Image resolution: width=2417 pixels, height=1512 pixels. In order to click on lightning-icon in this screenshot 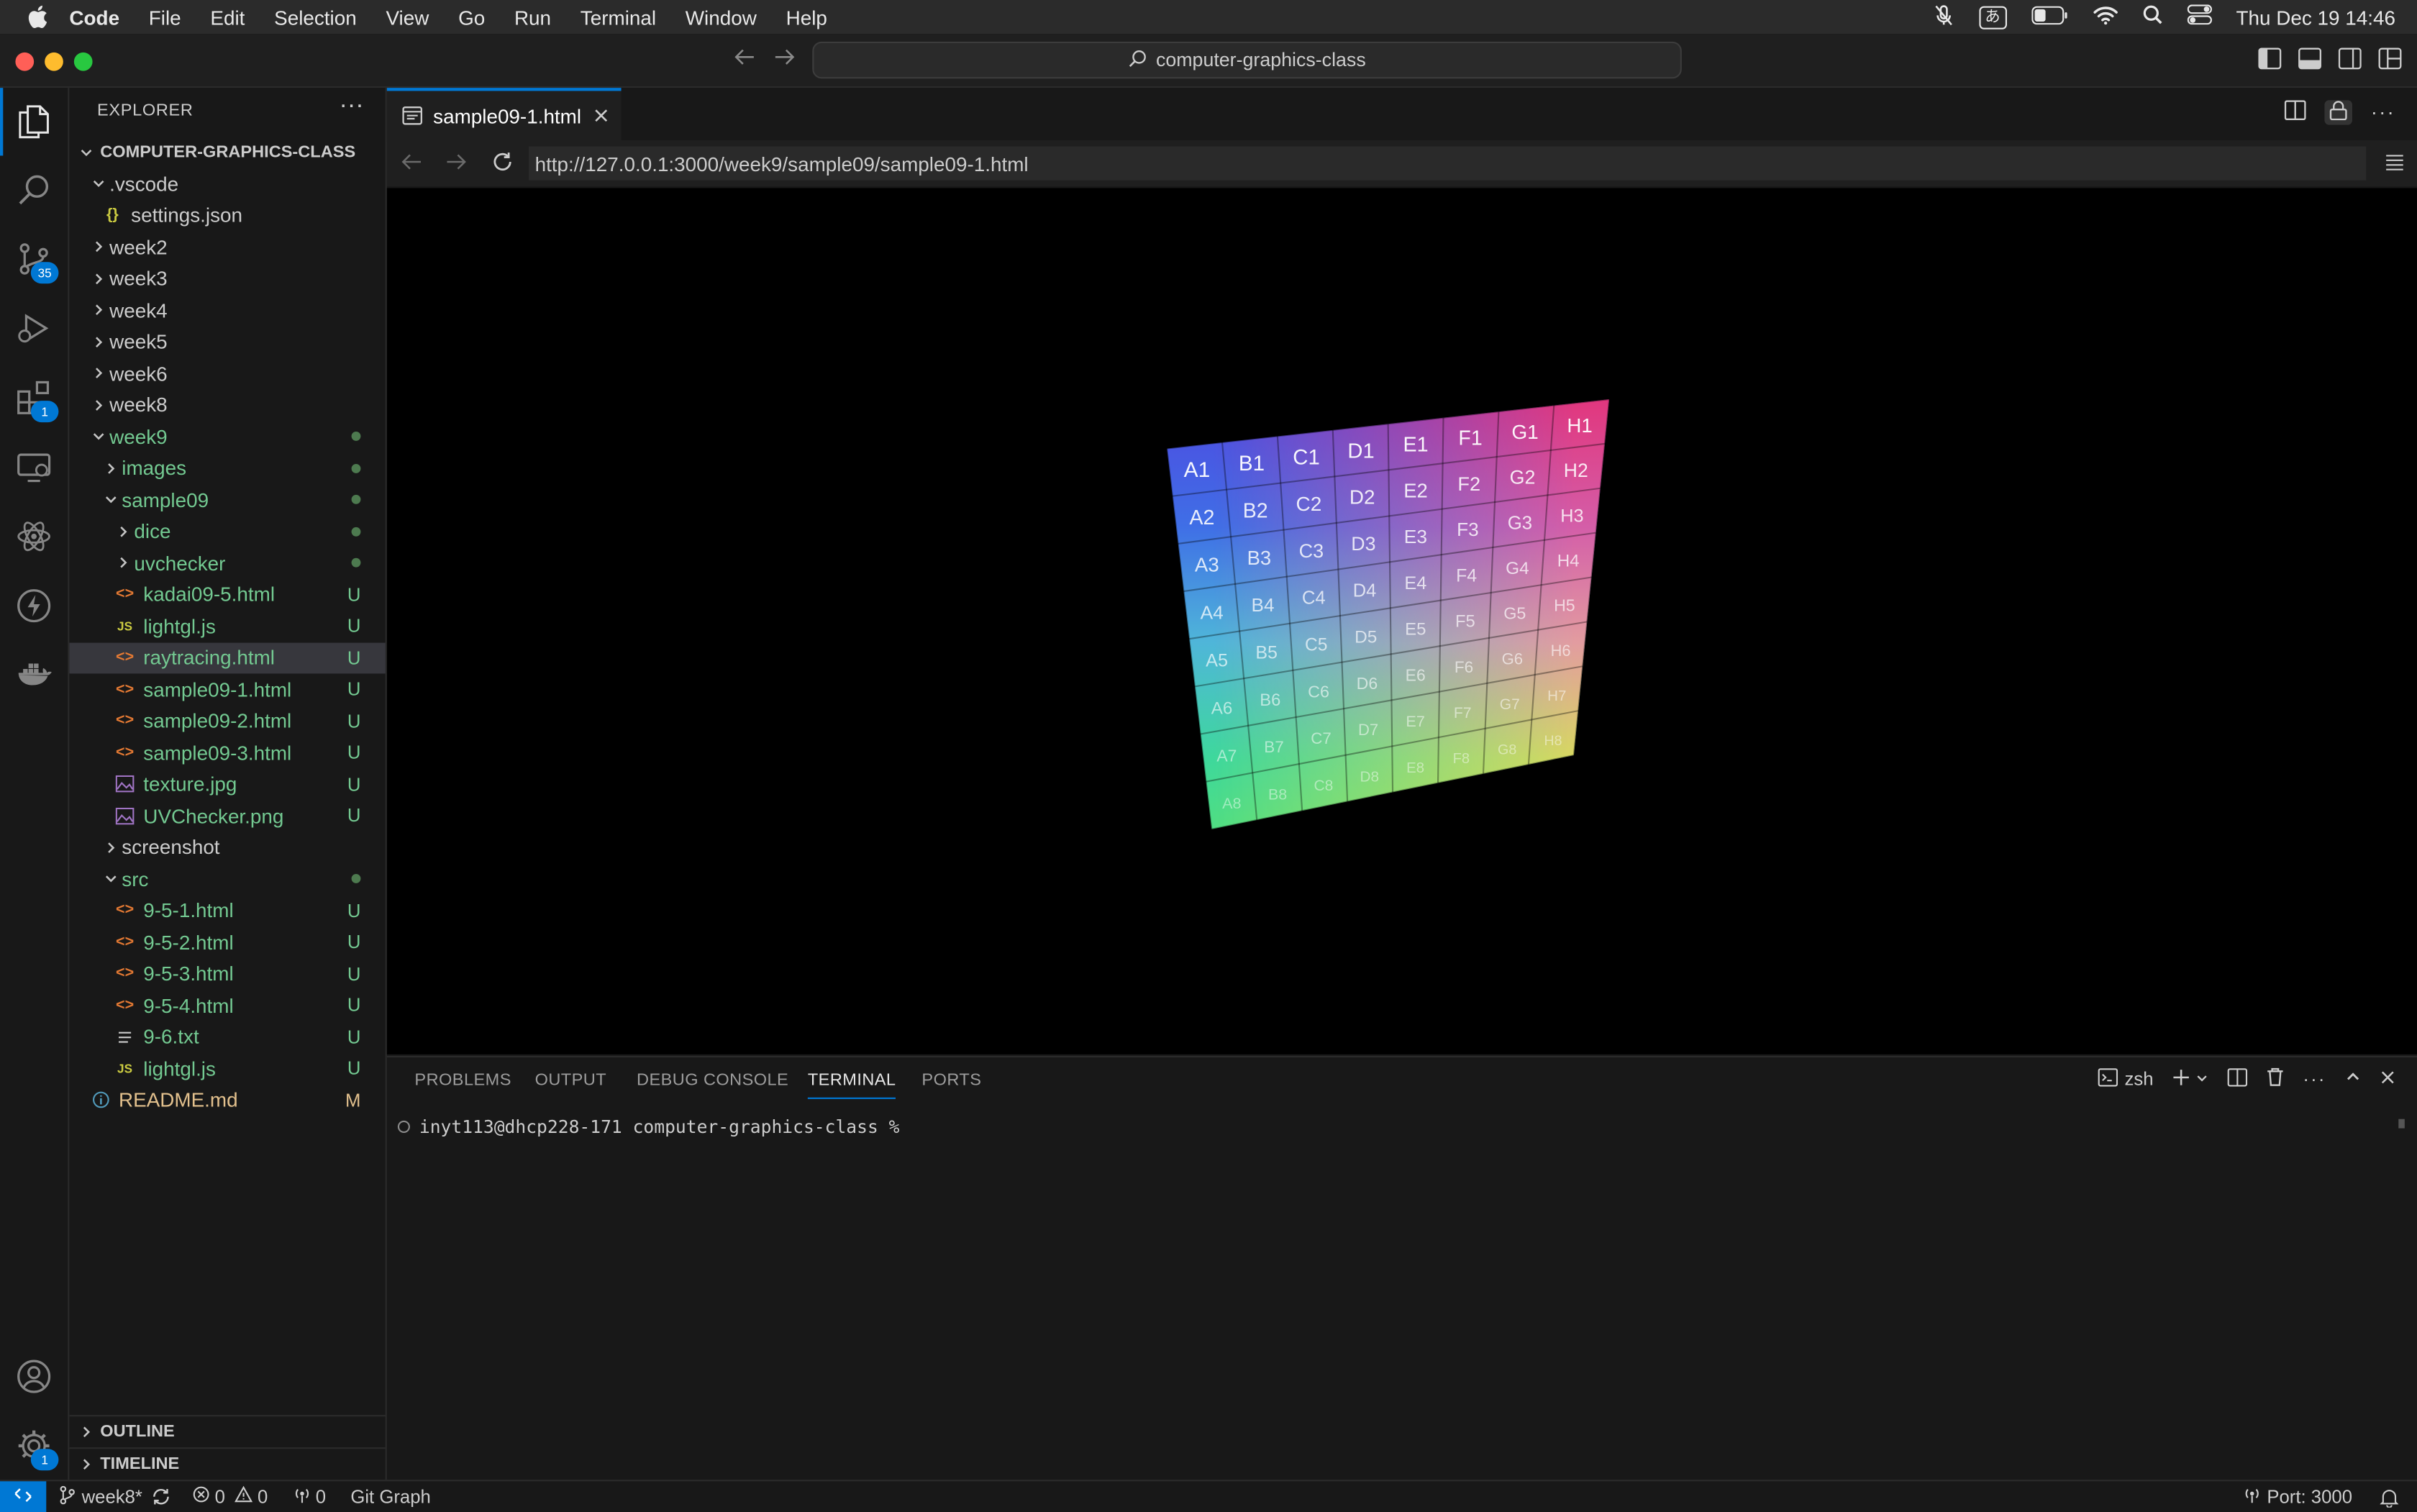, I will do `click(33, 605)`.